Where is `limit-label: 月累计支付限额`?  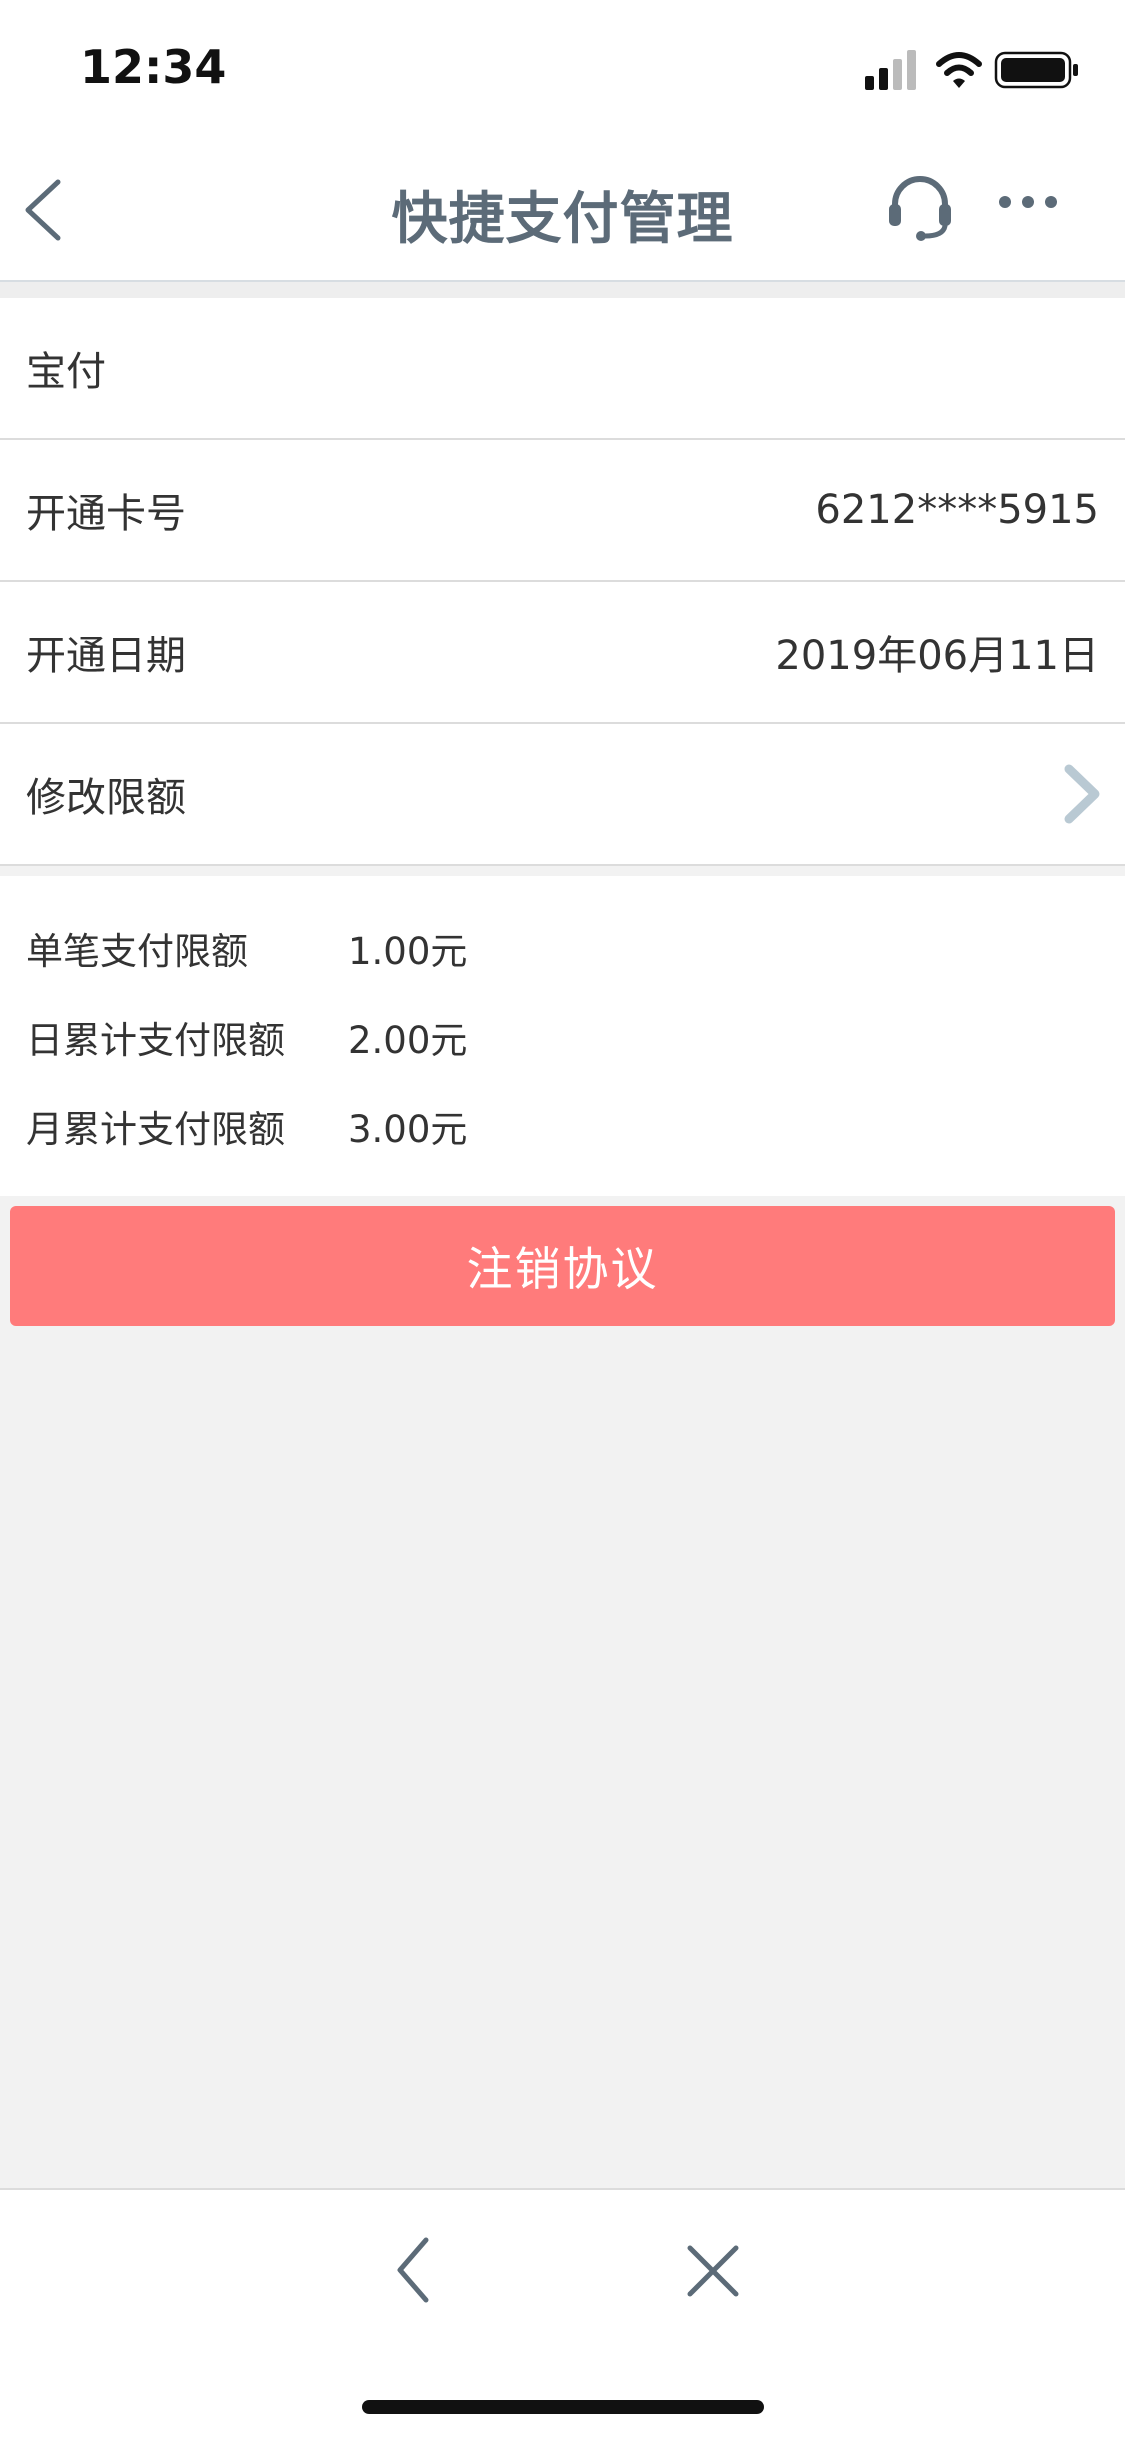 limit-label: 月累计支付限额 is located at coordinates (155, 1129).